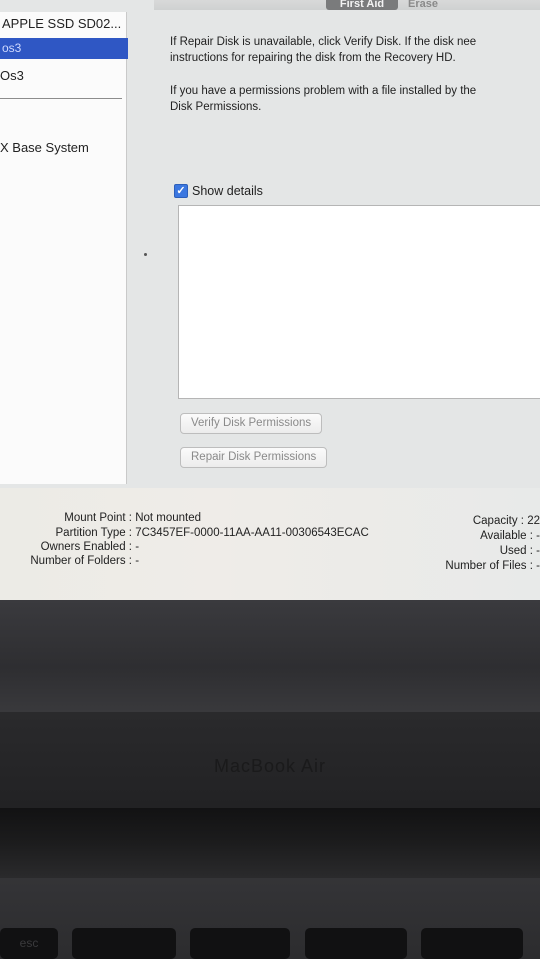 This screenshot has height=959, width=540. I want to click on show-details-checkbox-row: ✓ Show details, so click(218, 191).